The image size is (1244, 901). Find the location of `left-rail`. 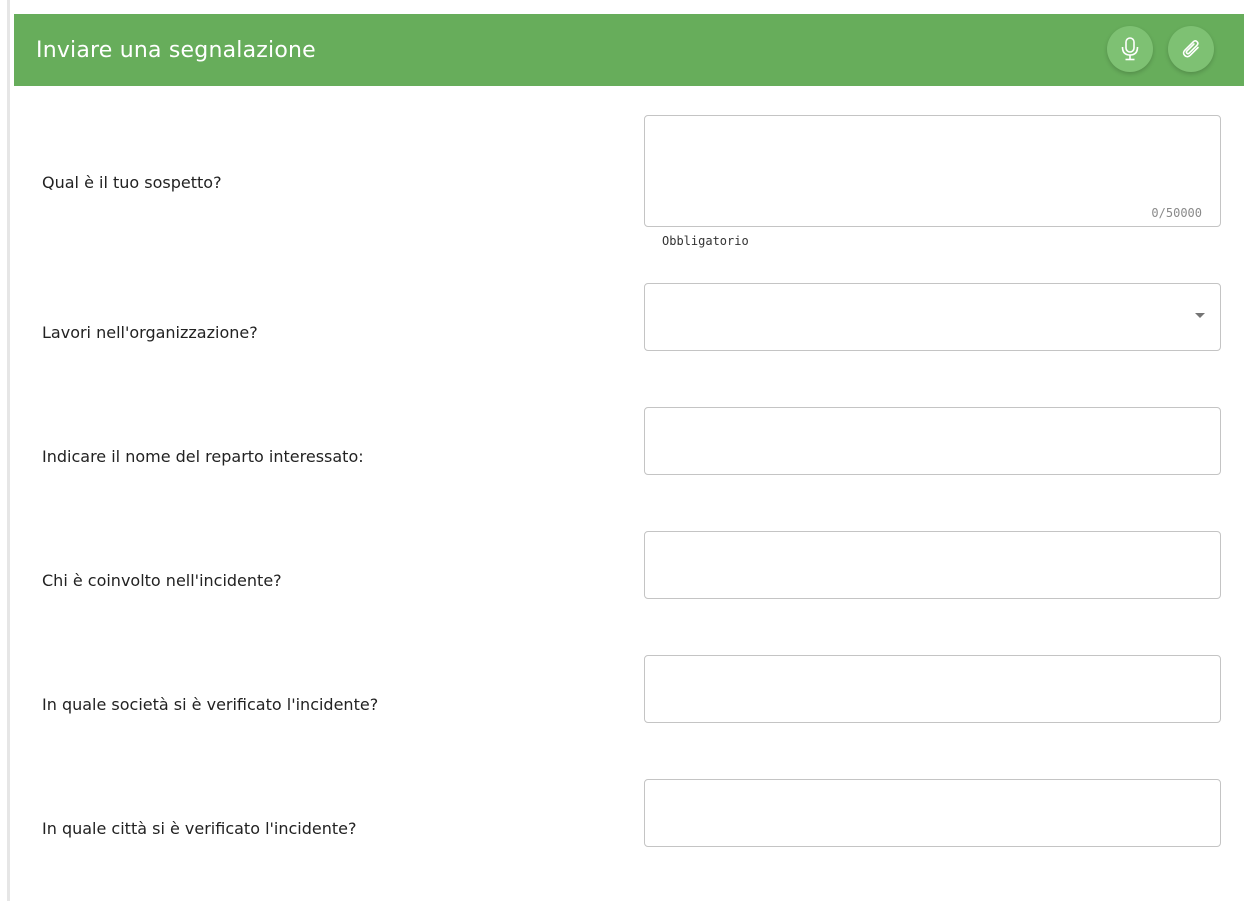

left-rail is located at coordinates (5, 450).